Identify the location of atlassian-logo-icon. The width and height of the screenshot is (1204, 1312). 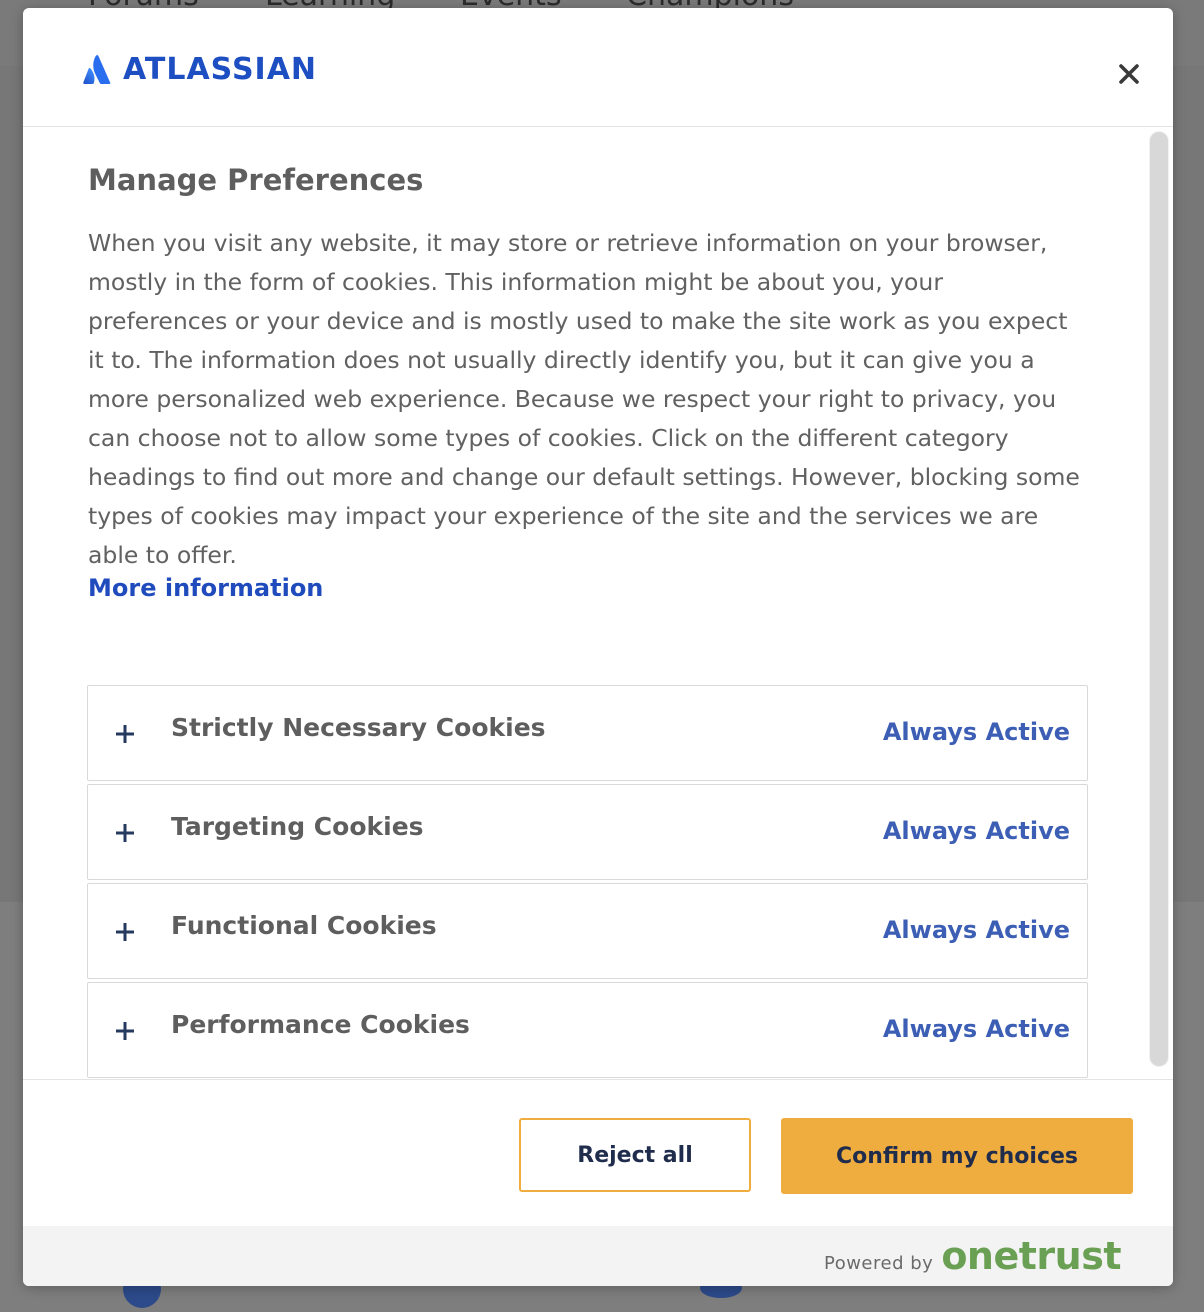
(97, 69).